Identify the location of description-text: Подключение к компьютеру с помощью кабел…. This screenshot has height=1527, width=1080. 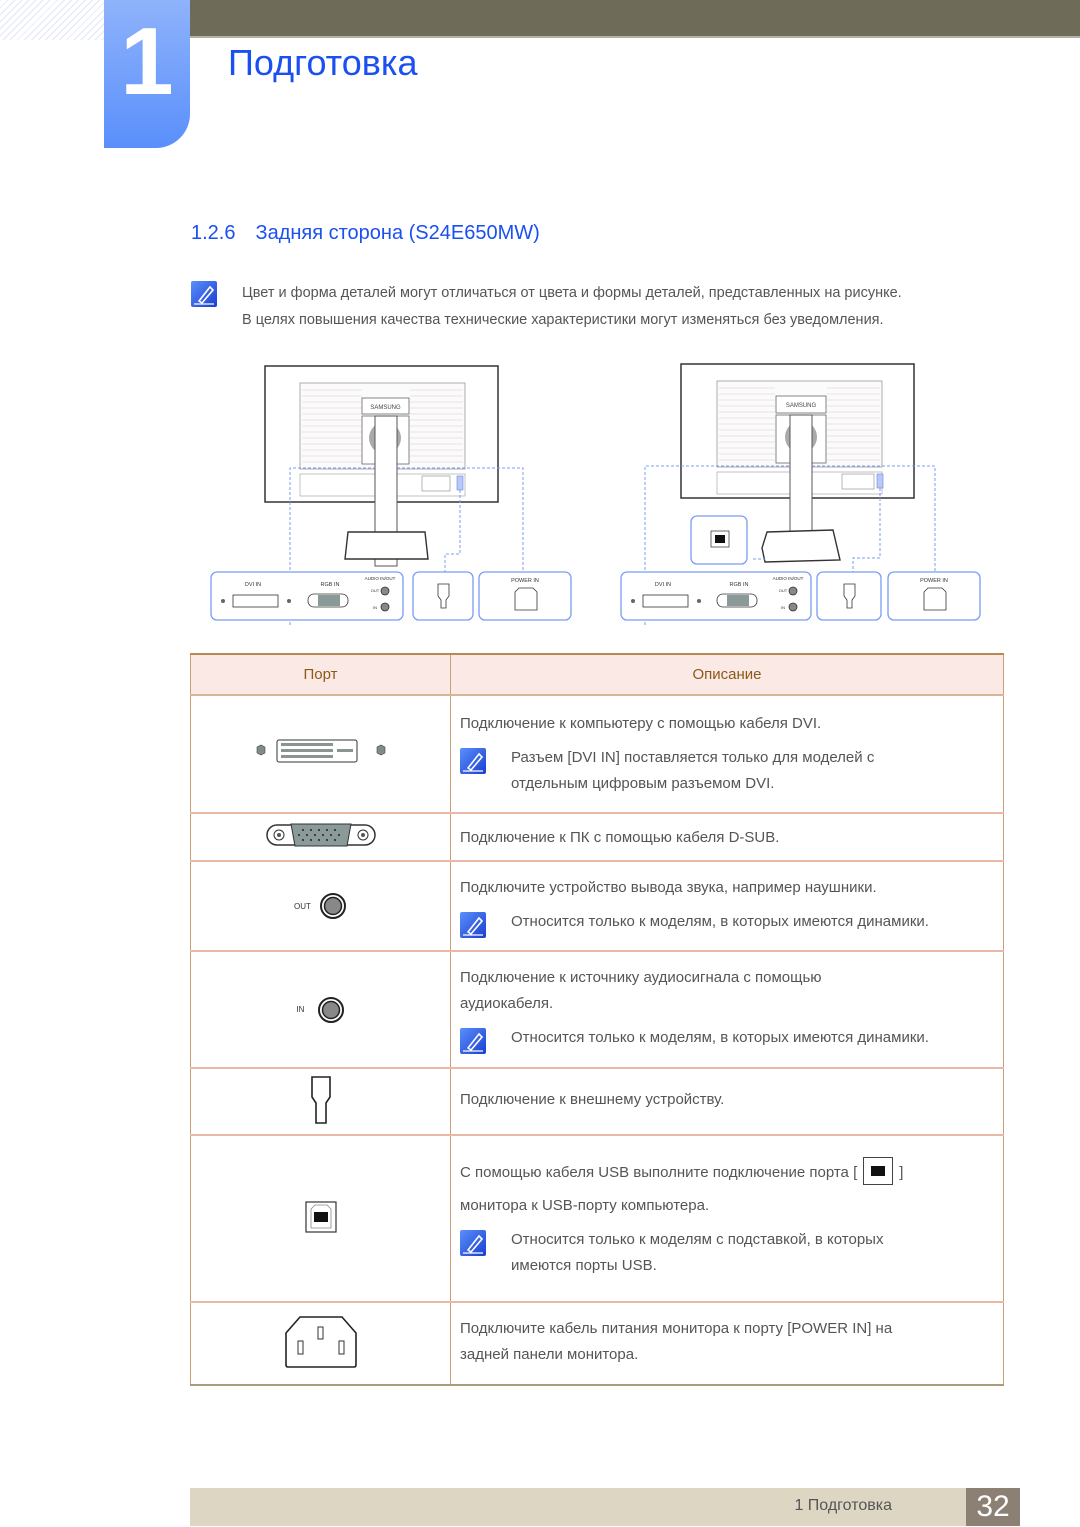
(641, 723).